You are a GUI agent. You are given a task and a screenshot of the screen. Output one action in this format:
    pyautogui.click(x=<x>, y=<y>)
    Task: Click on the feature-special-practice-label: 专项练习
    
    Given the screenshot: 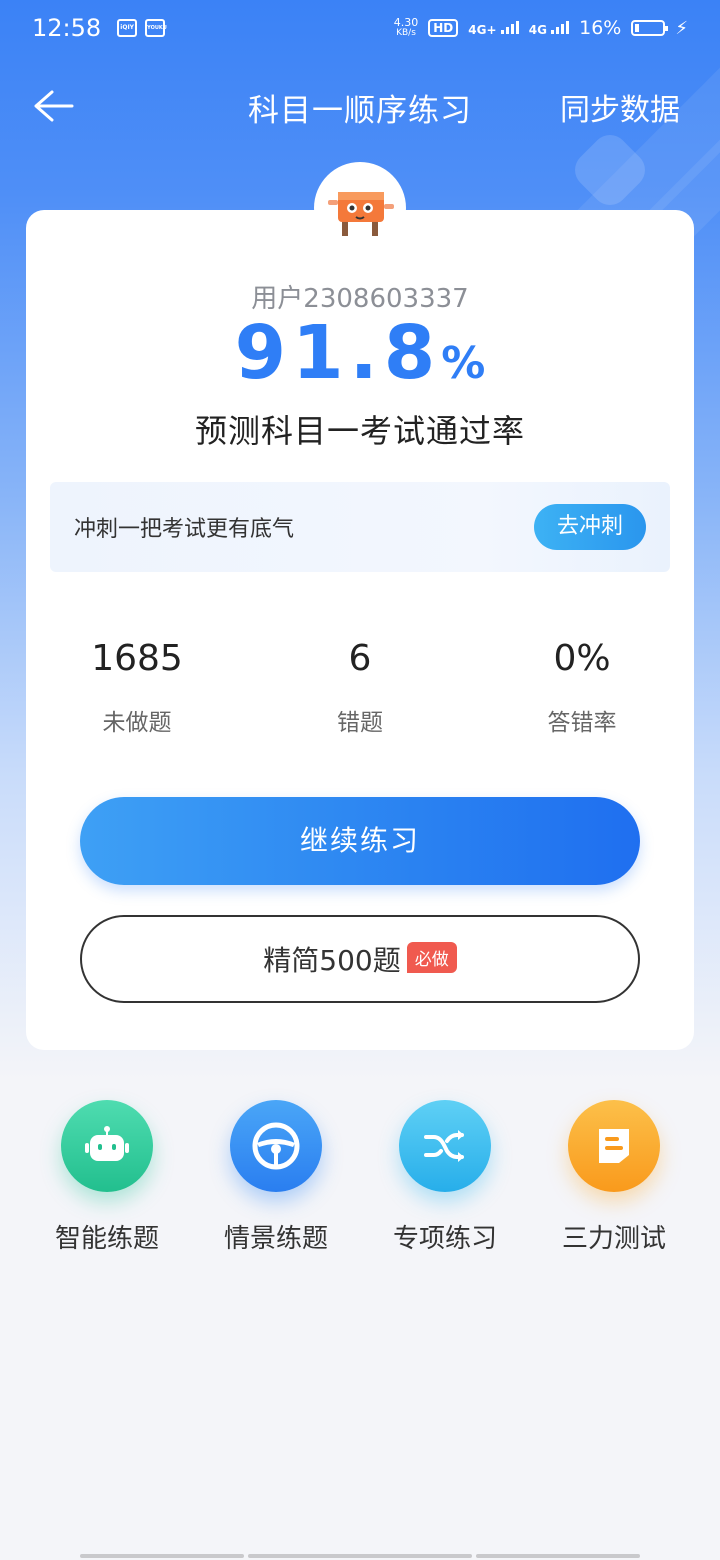 What is the action you would take?
    pyautogui.click(x=444, y=1239)
    